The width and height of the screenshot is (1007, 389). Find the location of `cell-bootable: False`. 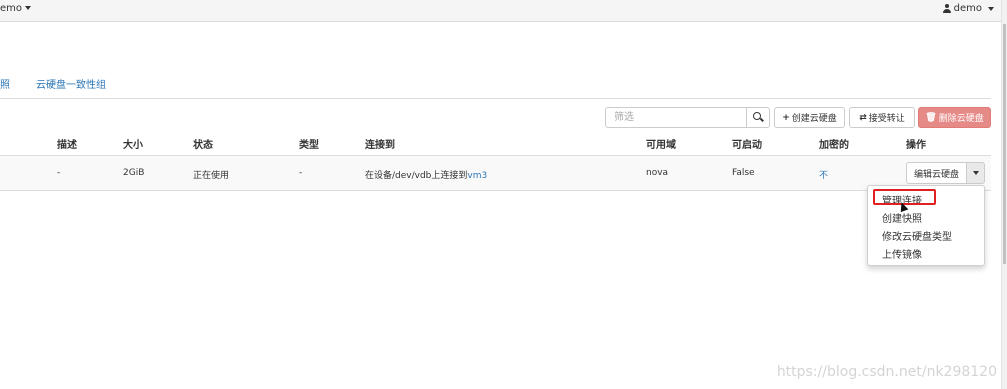

cell-bootable: False is located at coordinates (743, 173).